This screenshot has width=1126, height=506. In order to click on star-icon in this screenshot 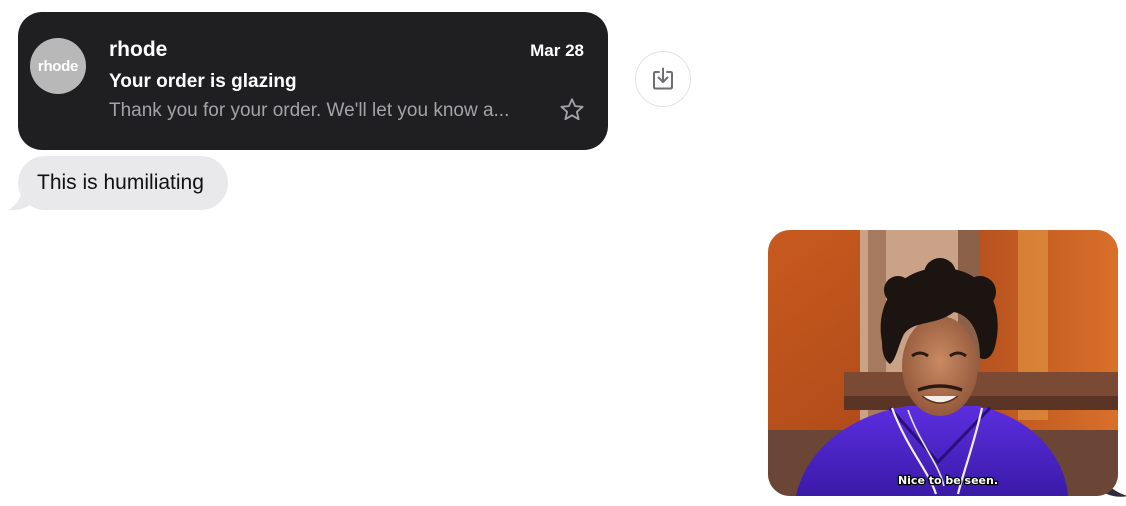, I will do `click(572, 110)`.